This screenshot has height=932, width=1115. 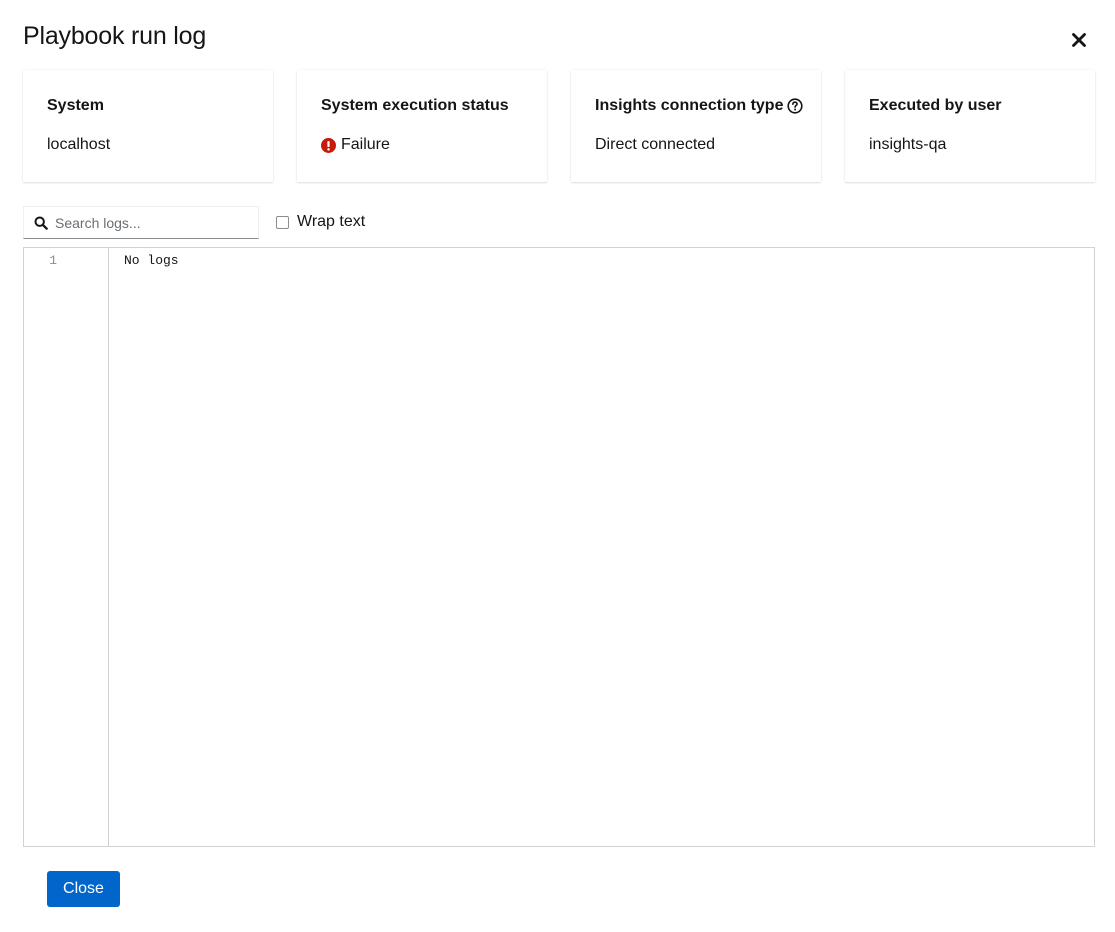 What do you see at coordinates (53, 260) in the screenshot?
I see `line-number: 1` at bounding box center [53, 260].